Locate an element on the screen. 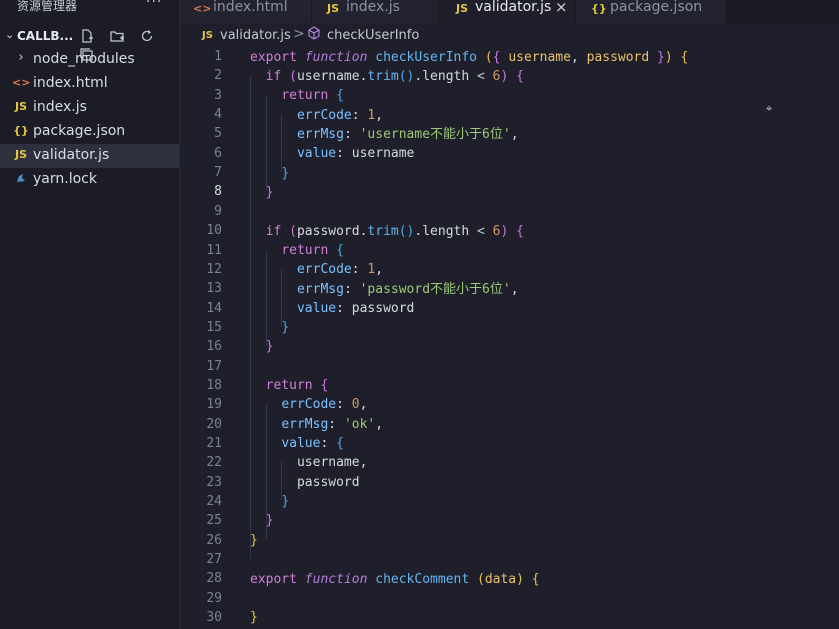 This screenshot has width=839, height=629. code-line-2: if (username.trim().length < 6) { is located at coordinates (394, 76).